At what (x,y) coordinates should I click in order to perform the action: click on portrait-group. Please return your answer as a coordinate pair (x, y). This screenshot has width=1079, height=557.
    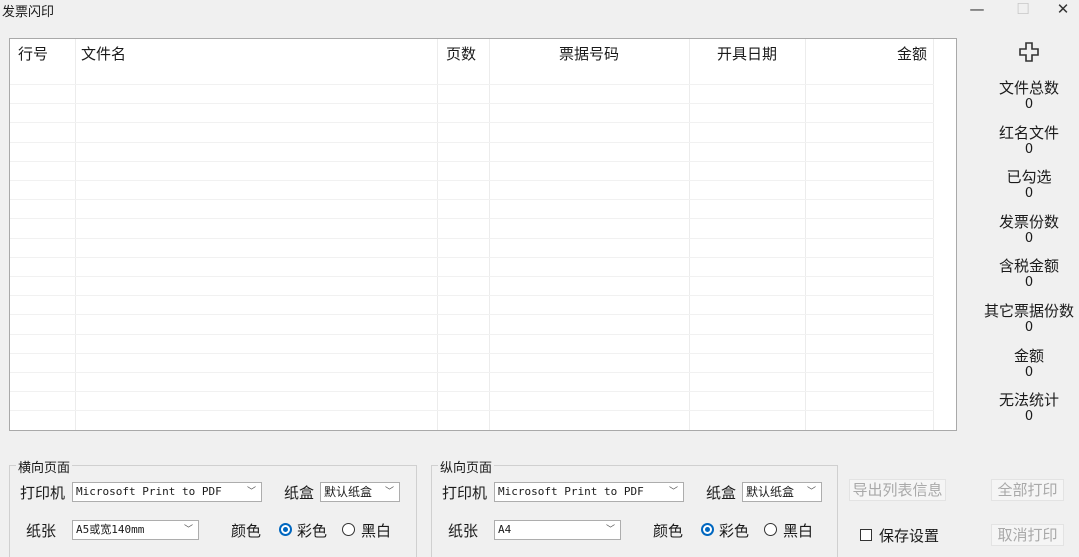
    Looking at the image, I should click on (634, 511).